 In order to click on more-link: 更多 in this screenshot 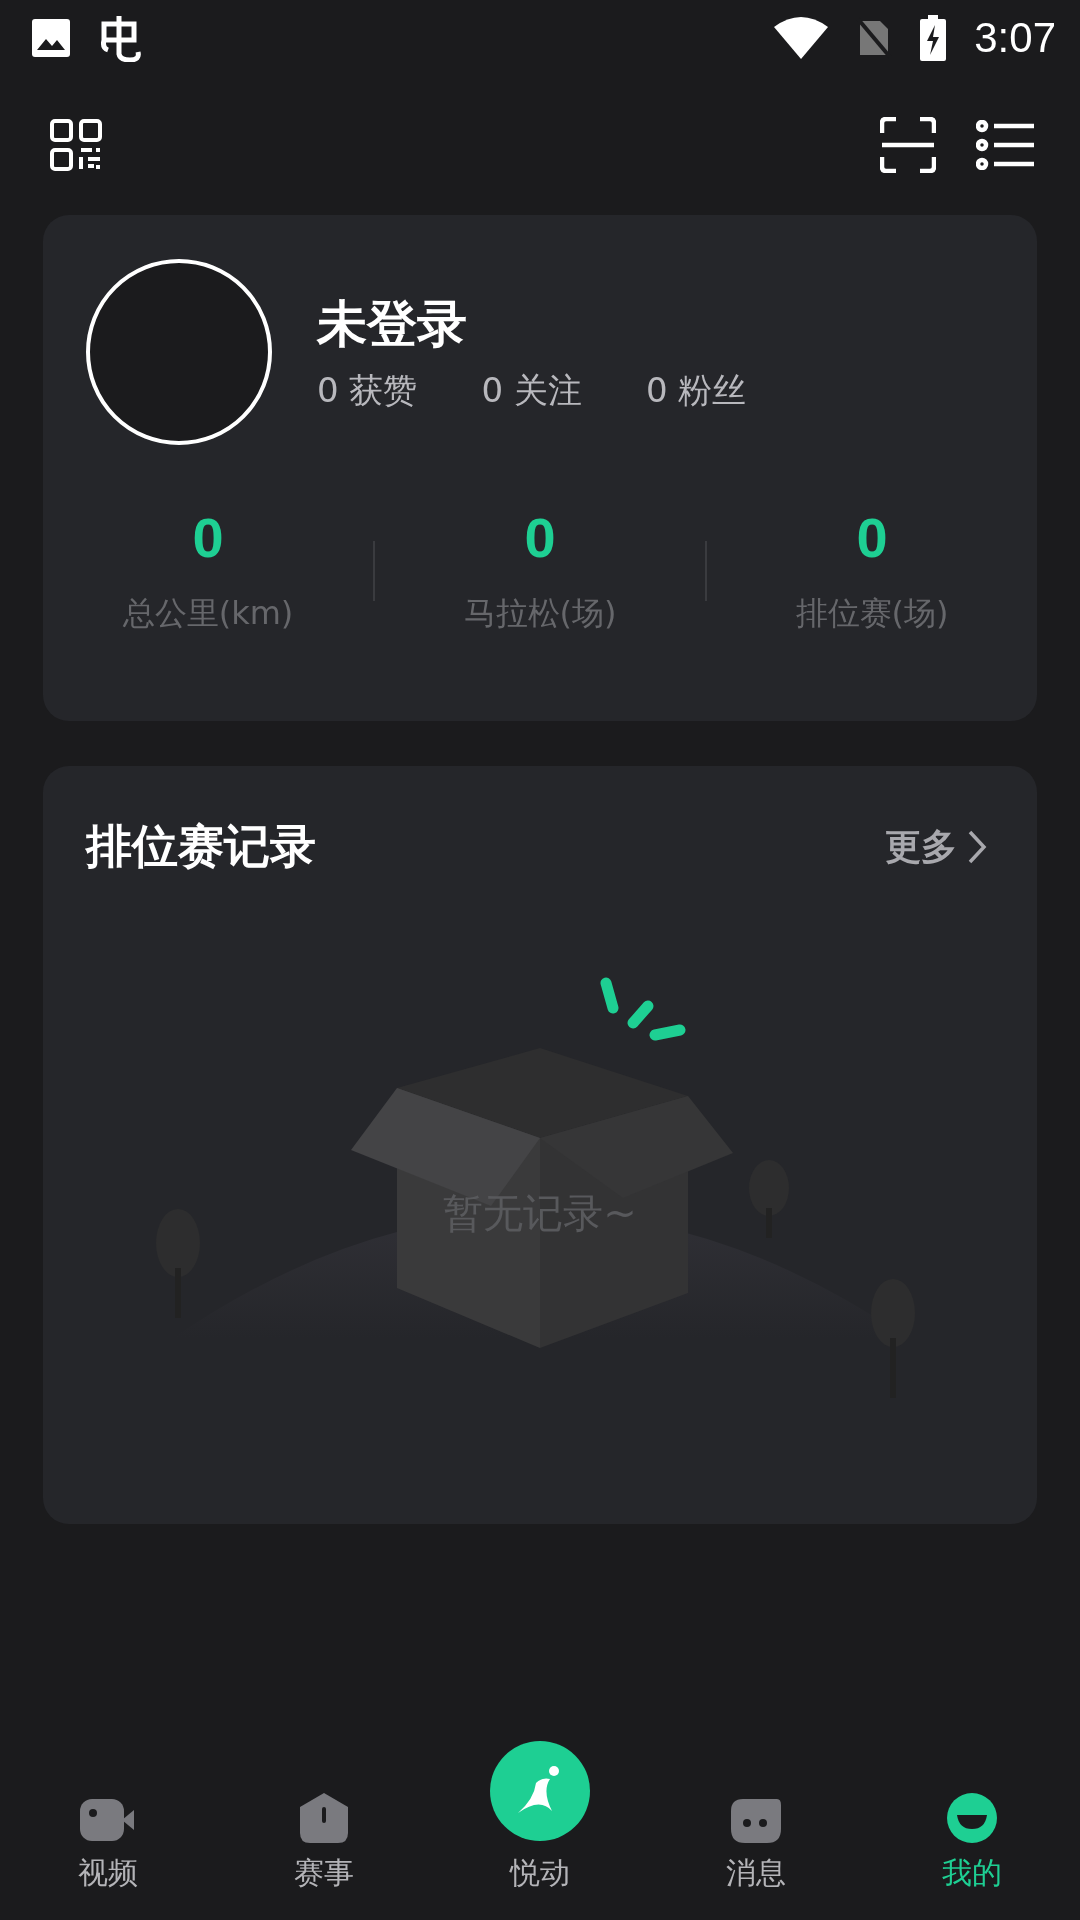, I will do `click(936, 847)`.